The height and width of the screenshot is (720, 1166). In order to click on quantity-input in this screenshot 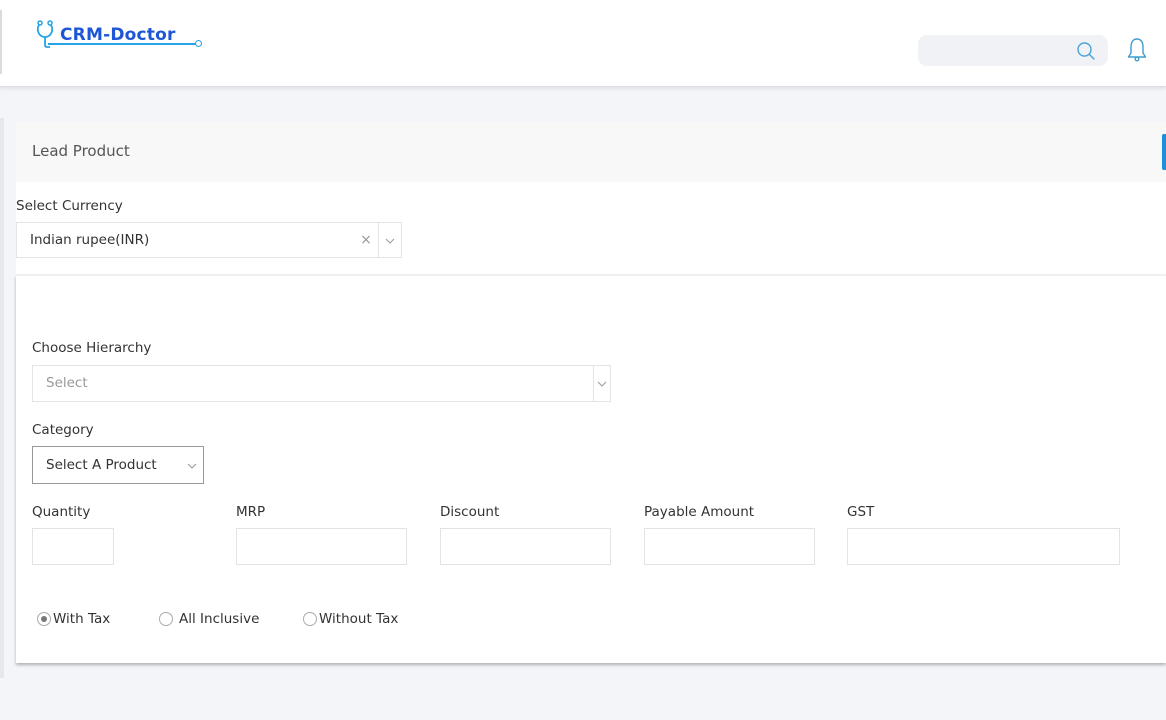, I will do `click(73, 546)`.